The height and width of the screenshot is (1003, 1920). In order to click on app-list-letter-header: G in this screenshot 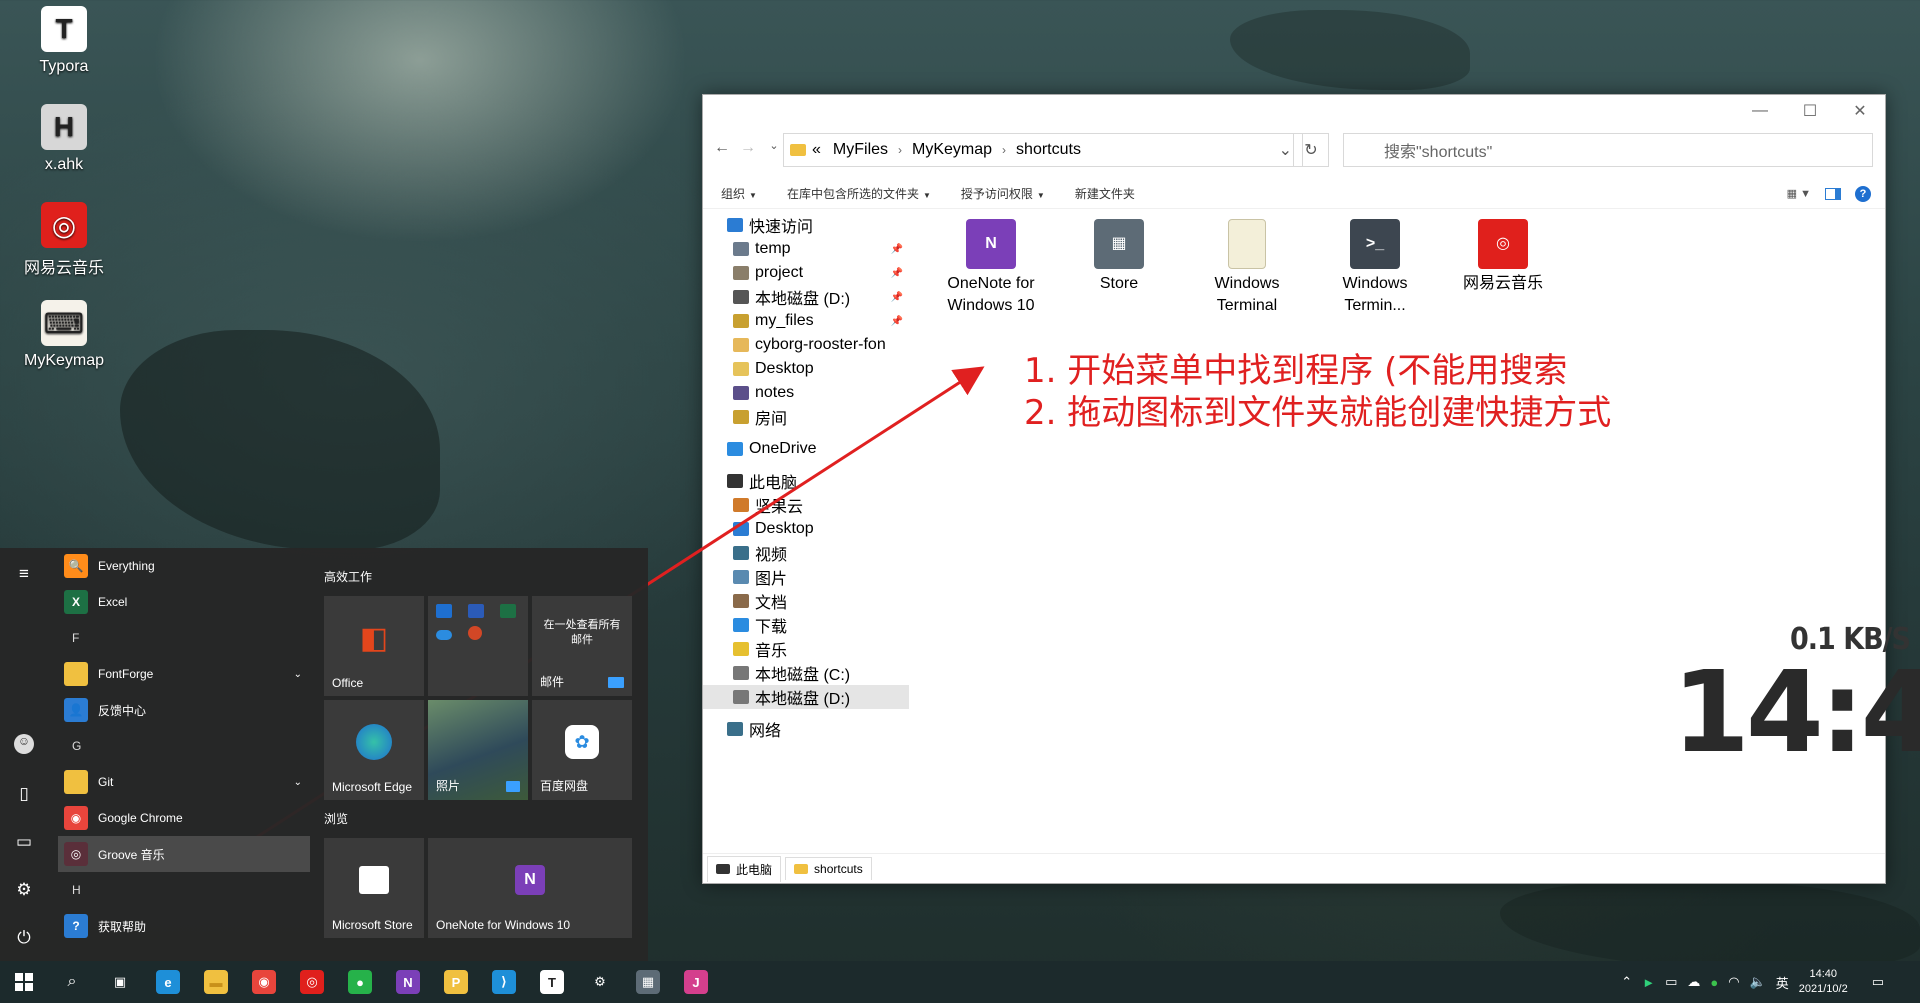, I will do `click(184, 746)`.